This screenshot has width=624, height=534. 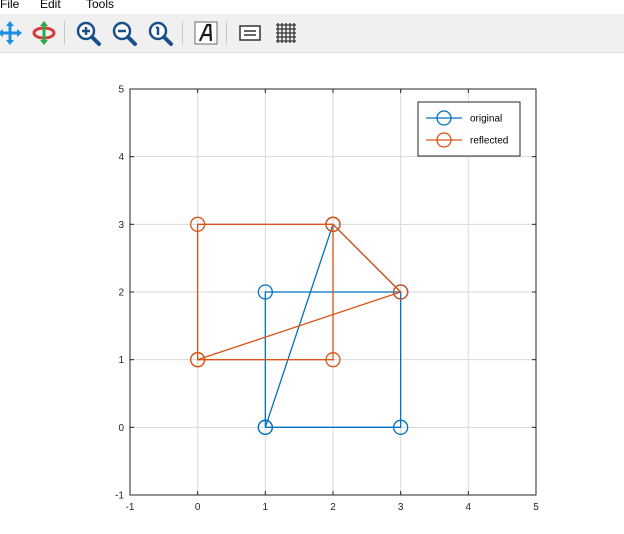 I want to click on grid-toggle-icon, so click(x=286, y=33).